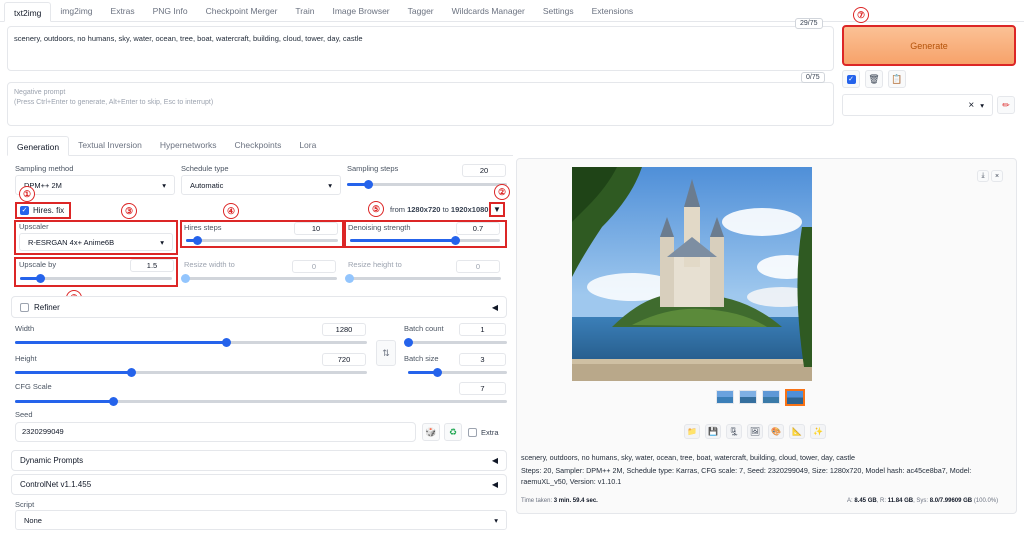 Image resolution: width=1024 pixels, height=544 pixels. Describe the element at coordinates (261, 185) in the screenshot. I see `schedule-type-dropdown: Automatic ▾` at that location.